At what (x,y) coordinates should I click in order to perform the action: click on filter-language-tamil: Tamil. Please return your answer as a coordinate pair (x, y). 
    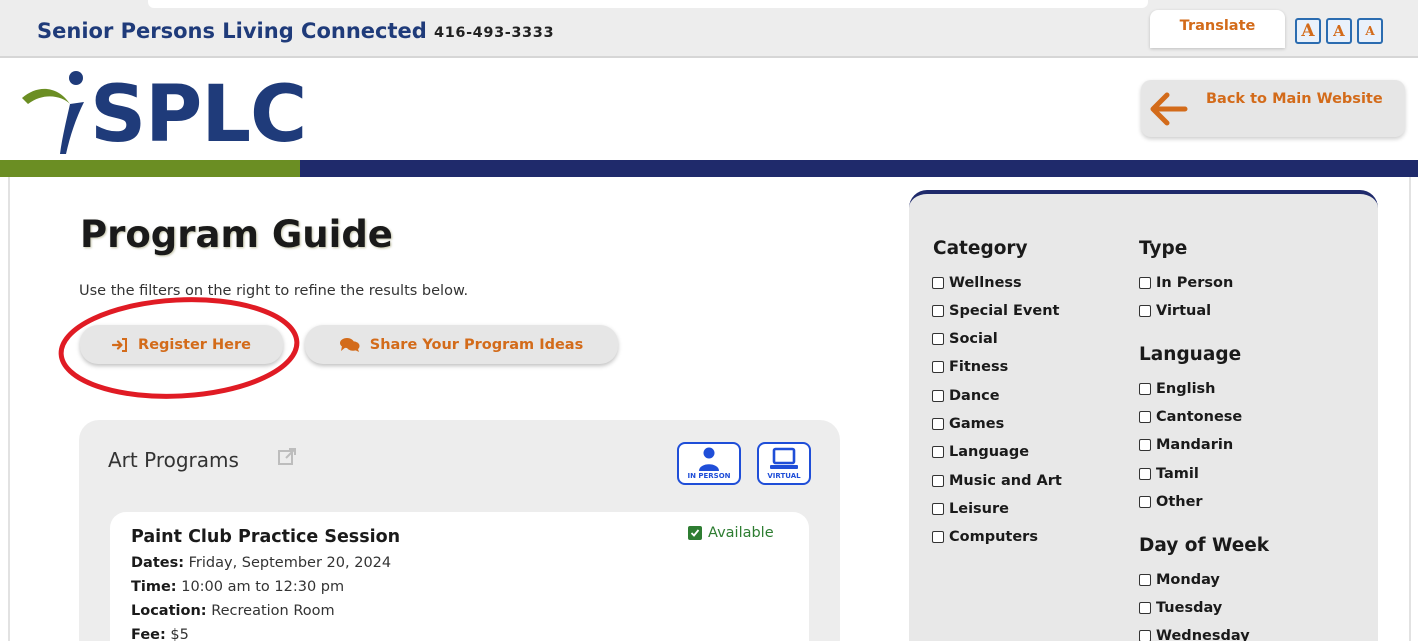
    Looking at the image, I should click on (1169, 474).